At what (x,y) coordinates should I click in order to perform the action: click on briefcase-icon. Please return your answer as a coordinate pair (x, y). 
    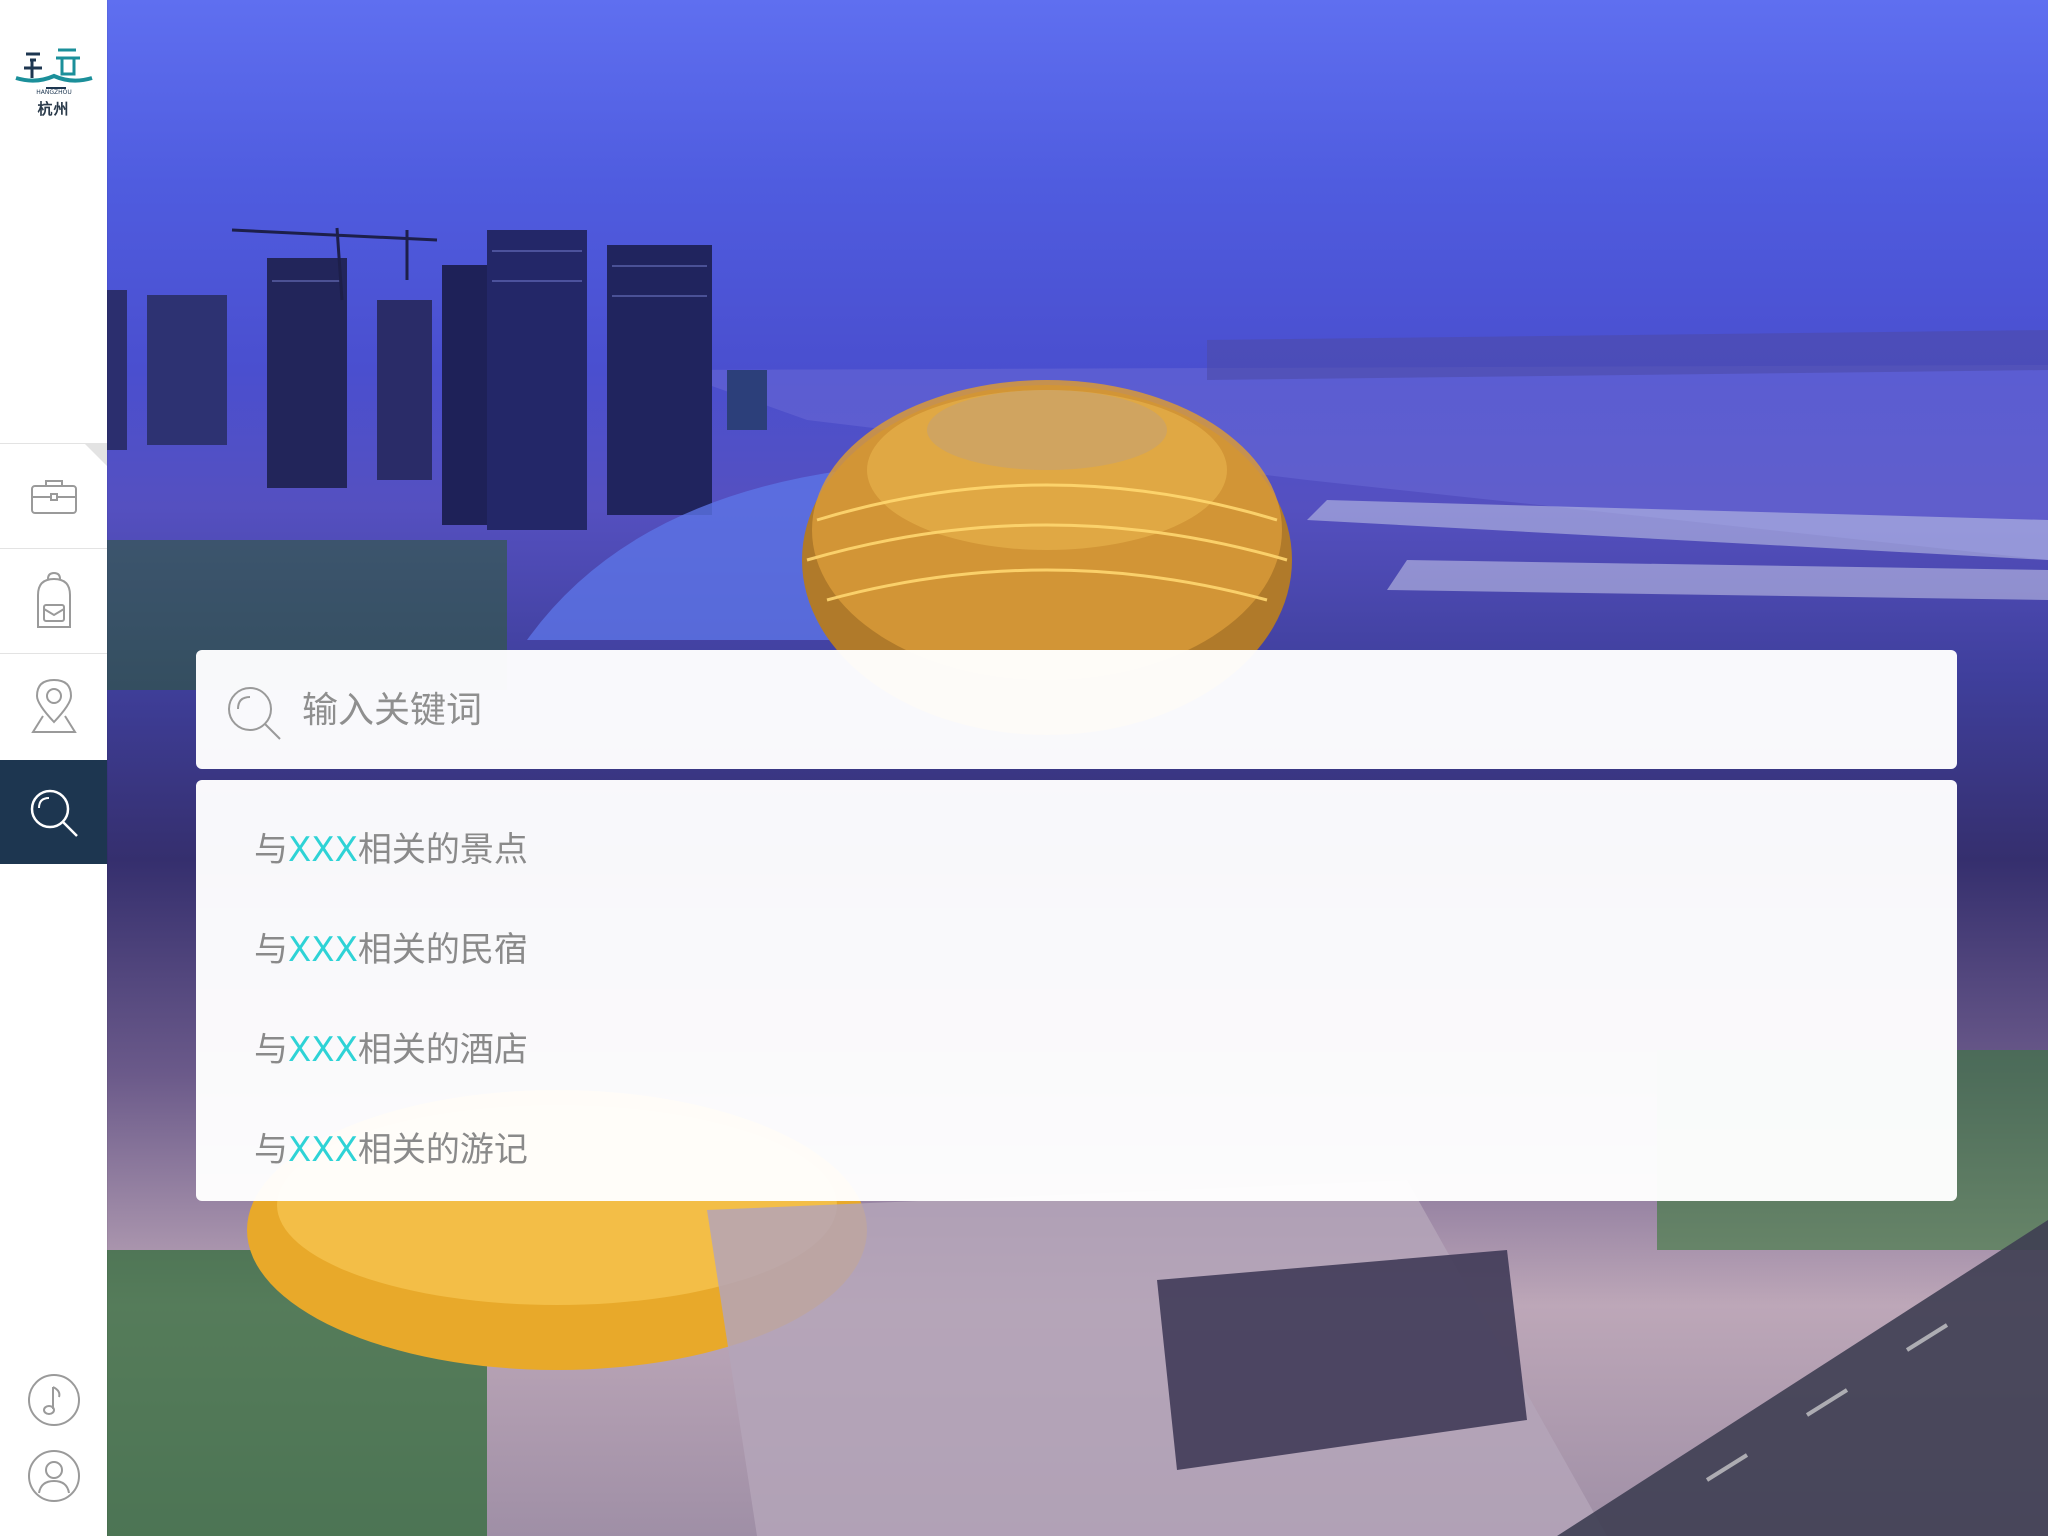
    Looking at the image, I should click on (53, 496).